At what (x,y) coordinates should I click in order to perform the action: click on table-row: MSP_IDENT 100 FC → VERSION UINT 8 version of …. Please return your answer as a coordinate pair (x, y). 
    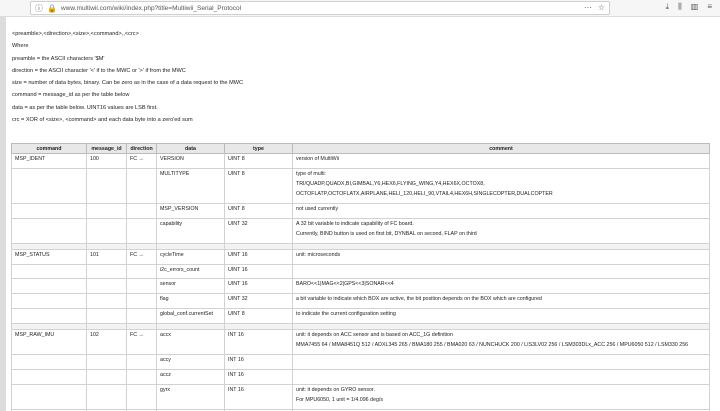
    Looking at the image, I should click on (360, 161).